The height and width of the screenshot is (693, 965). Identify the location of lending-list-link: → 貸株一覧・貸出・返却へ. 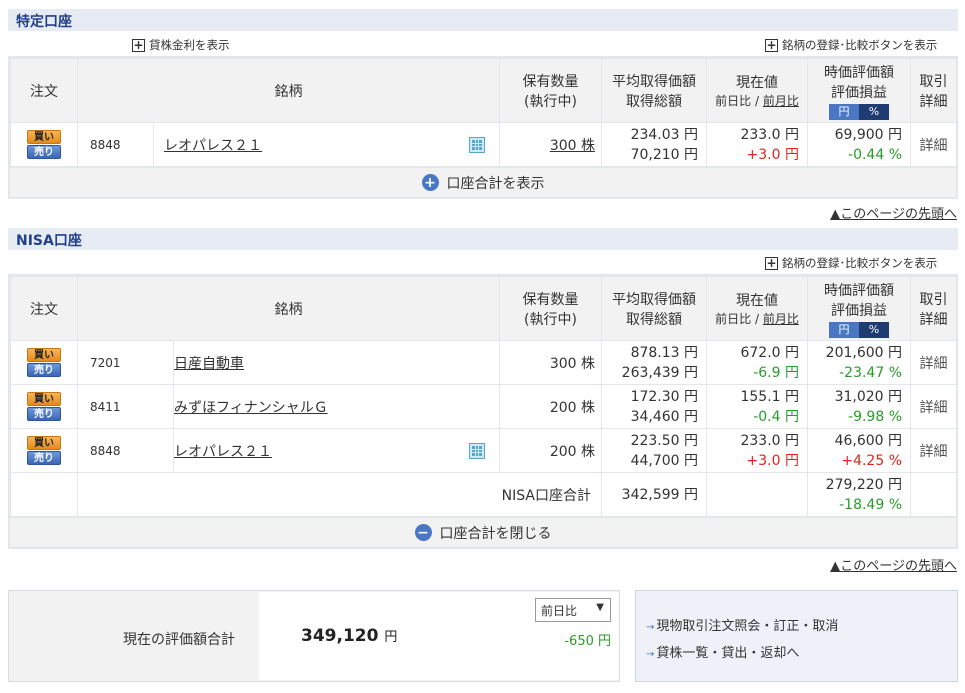
(801, 651).